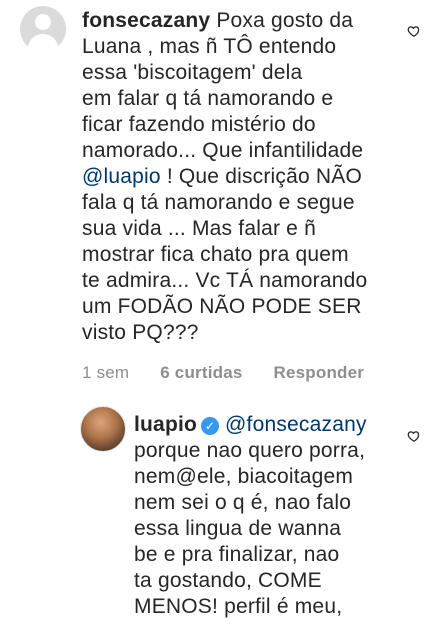  I want to click on default-avatar-icon, so click(43, 29).